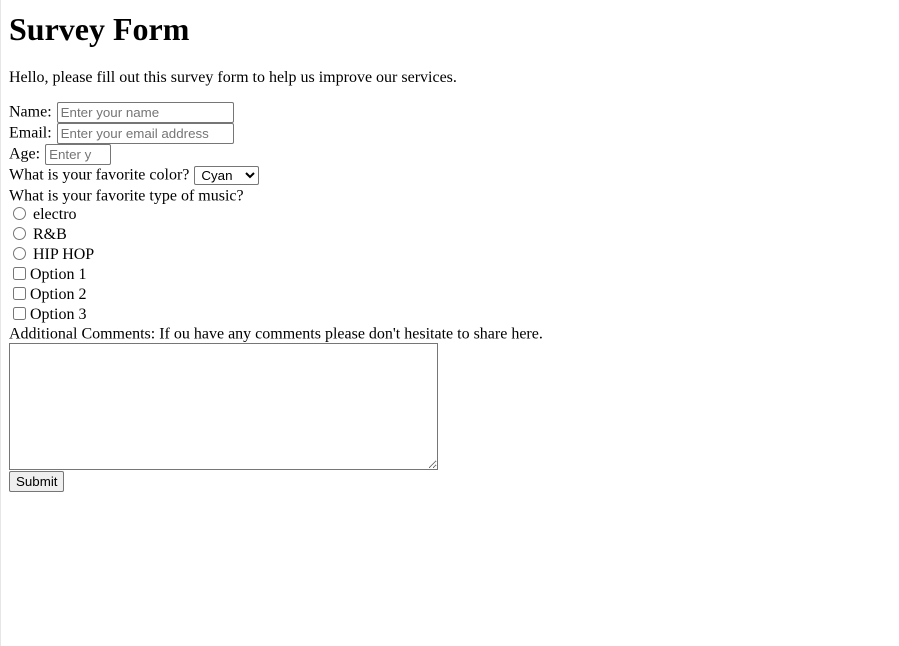 The height and width of the screenshot is (646, 899). I want to click on radio-rnb, so click(19, 233).